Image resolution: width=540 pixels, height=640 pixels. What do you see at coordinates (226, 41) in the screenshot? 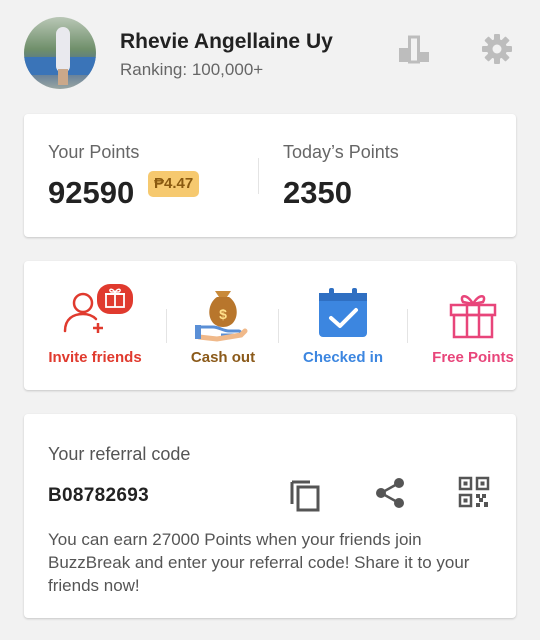
I see `user-name: Rhevie Angellaine Uy` at bounding box center [226, 41].